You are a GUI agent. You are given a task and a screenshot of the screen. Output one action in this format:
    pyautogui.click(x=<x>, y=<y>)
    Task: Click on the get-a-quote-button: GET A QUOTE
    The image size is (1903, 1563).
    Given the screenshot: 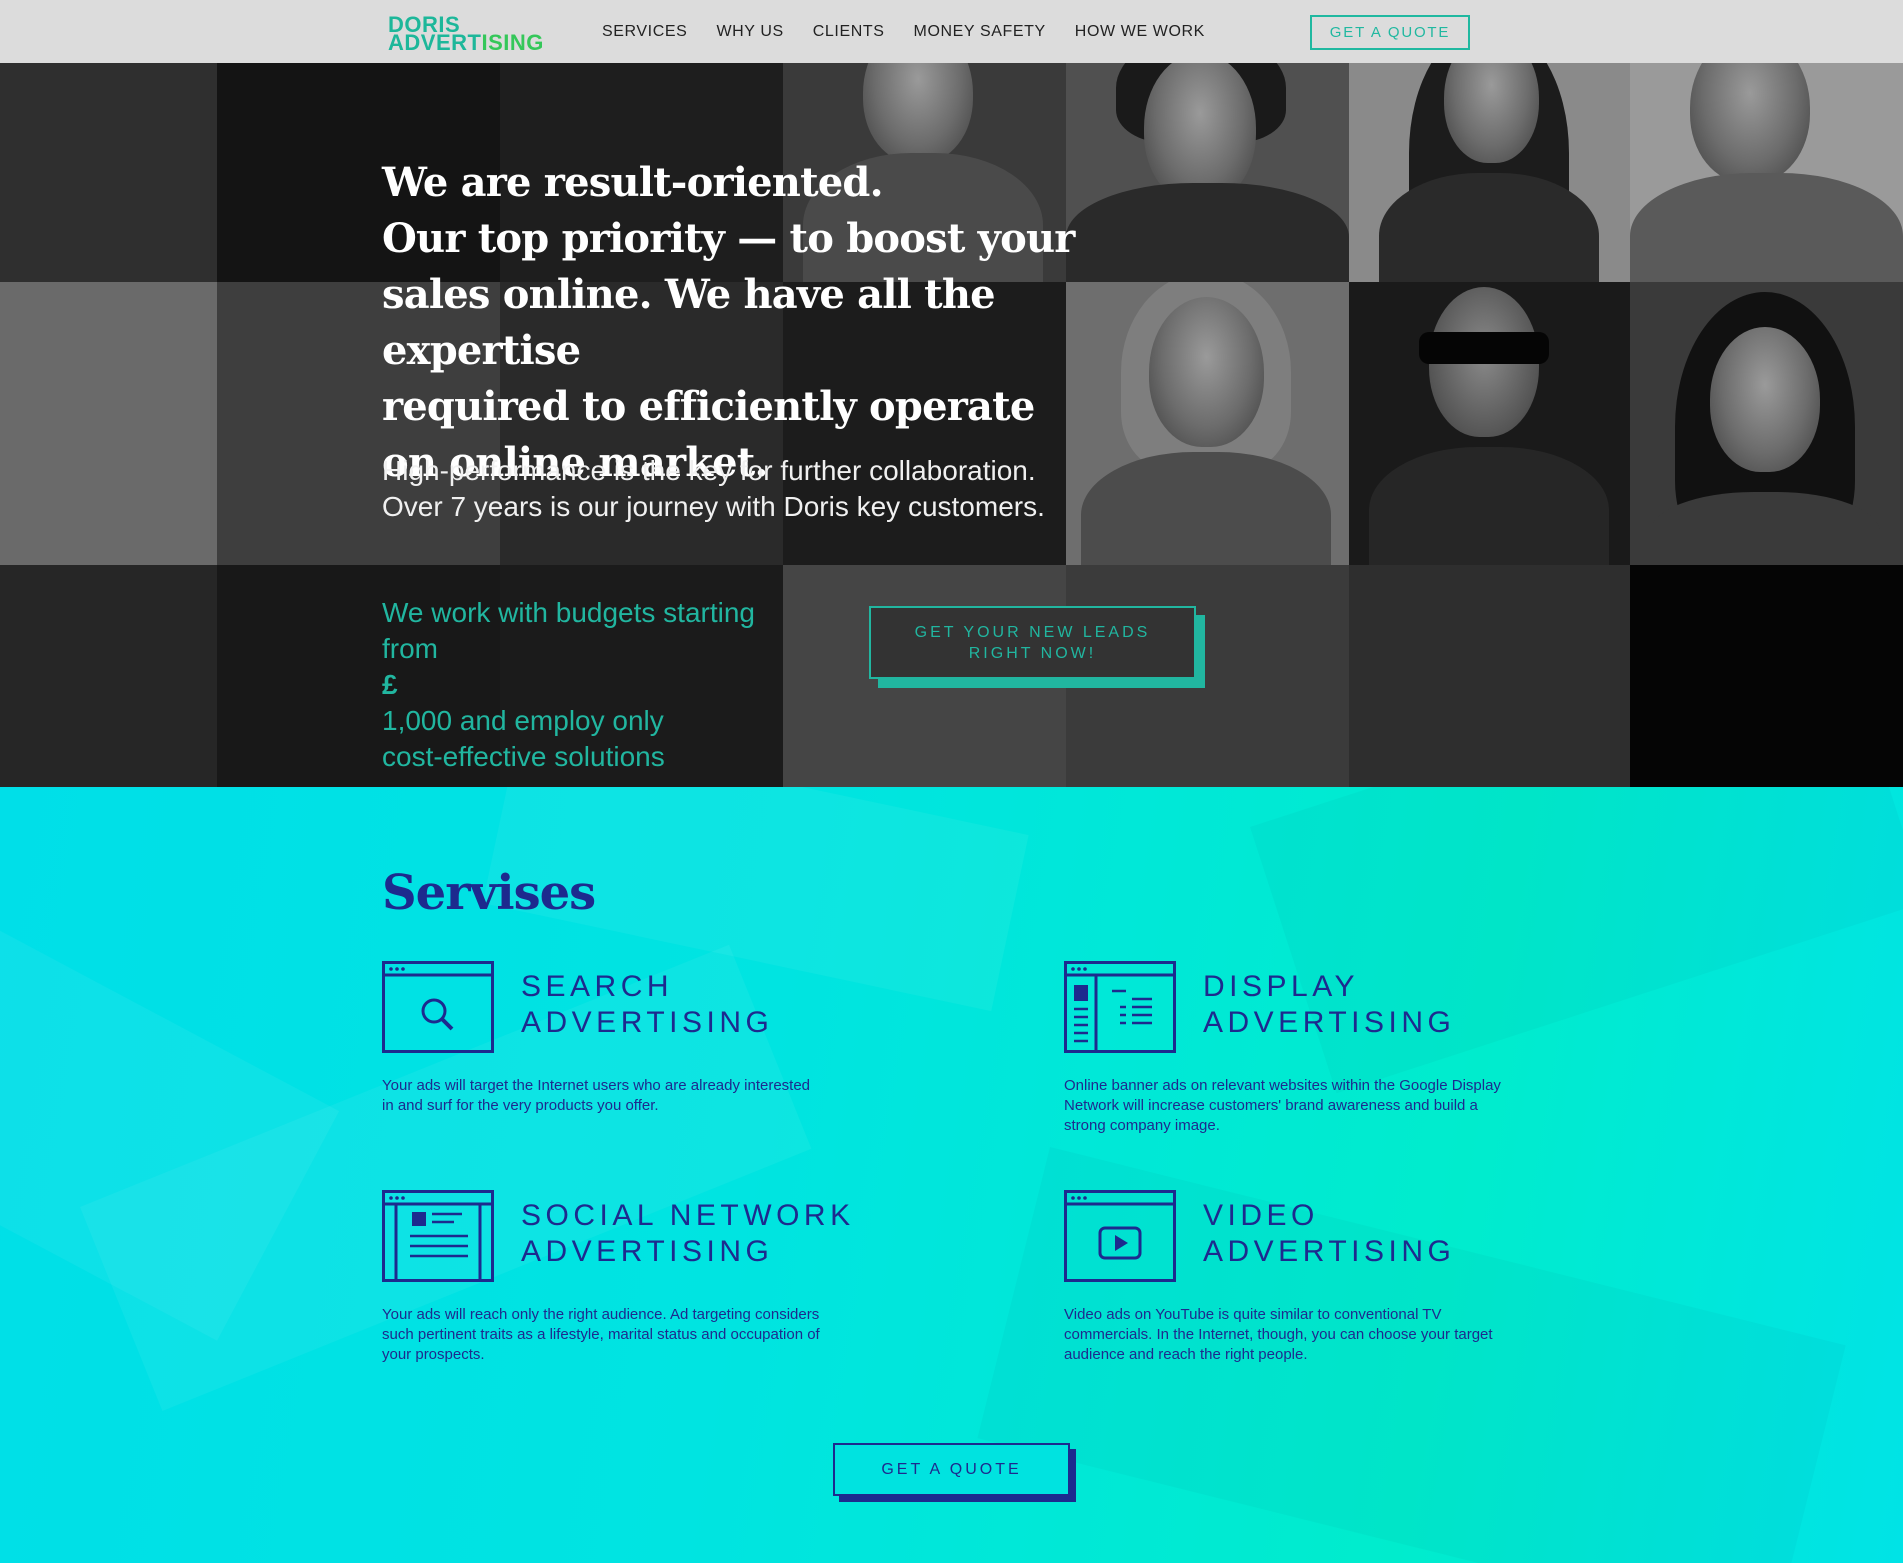 What is the action you would take?
    pyautogui.click(x=1390, y=32)
    